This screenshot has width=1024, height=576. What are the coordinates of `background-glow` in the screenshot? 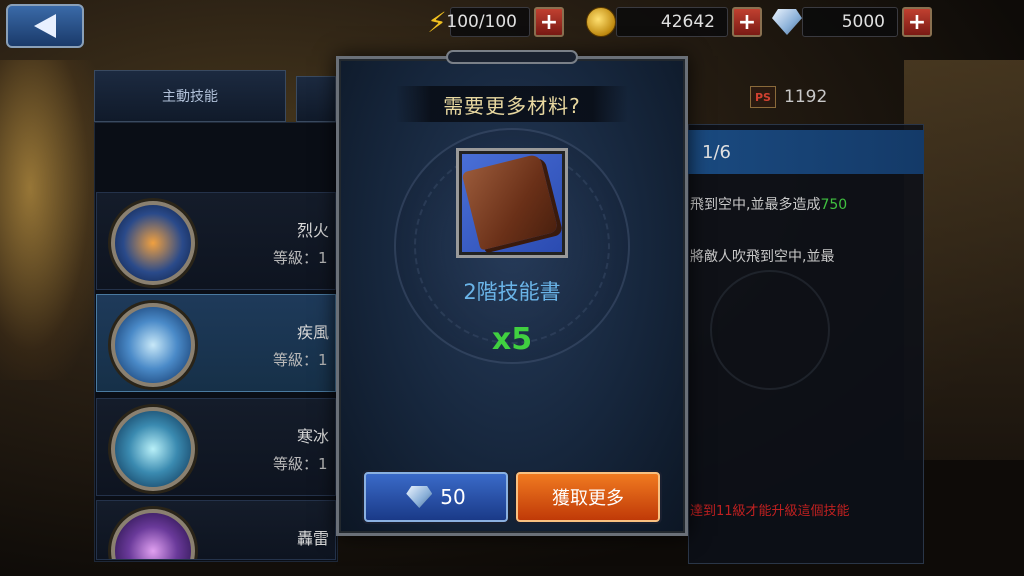 It's located at (50, 220).